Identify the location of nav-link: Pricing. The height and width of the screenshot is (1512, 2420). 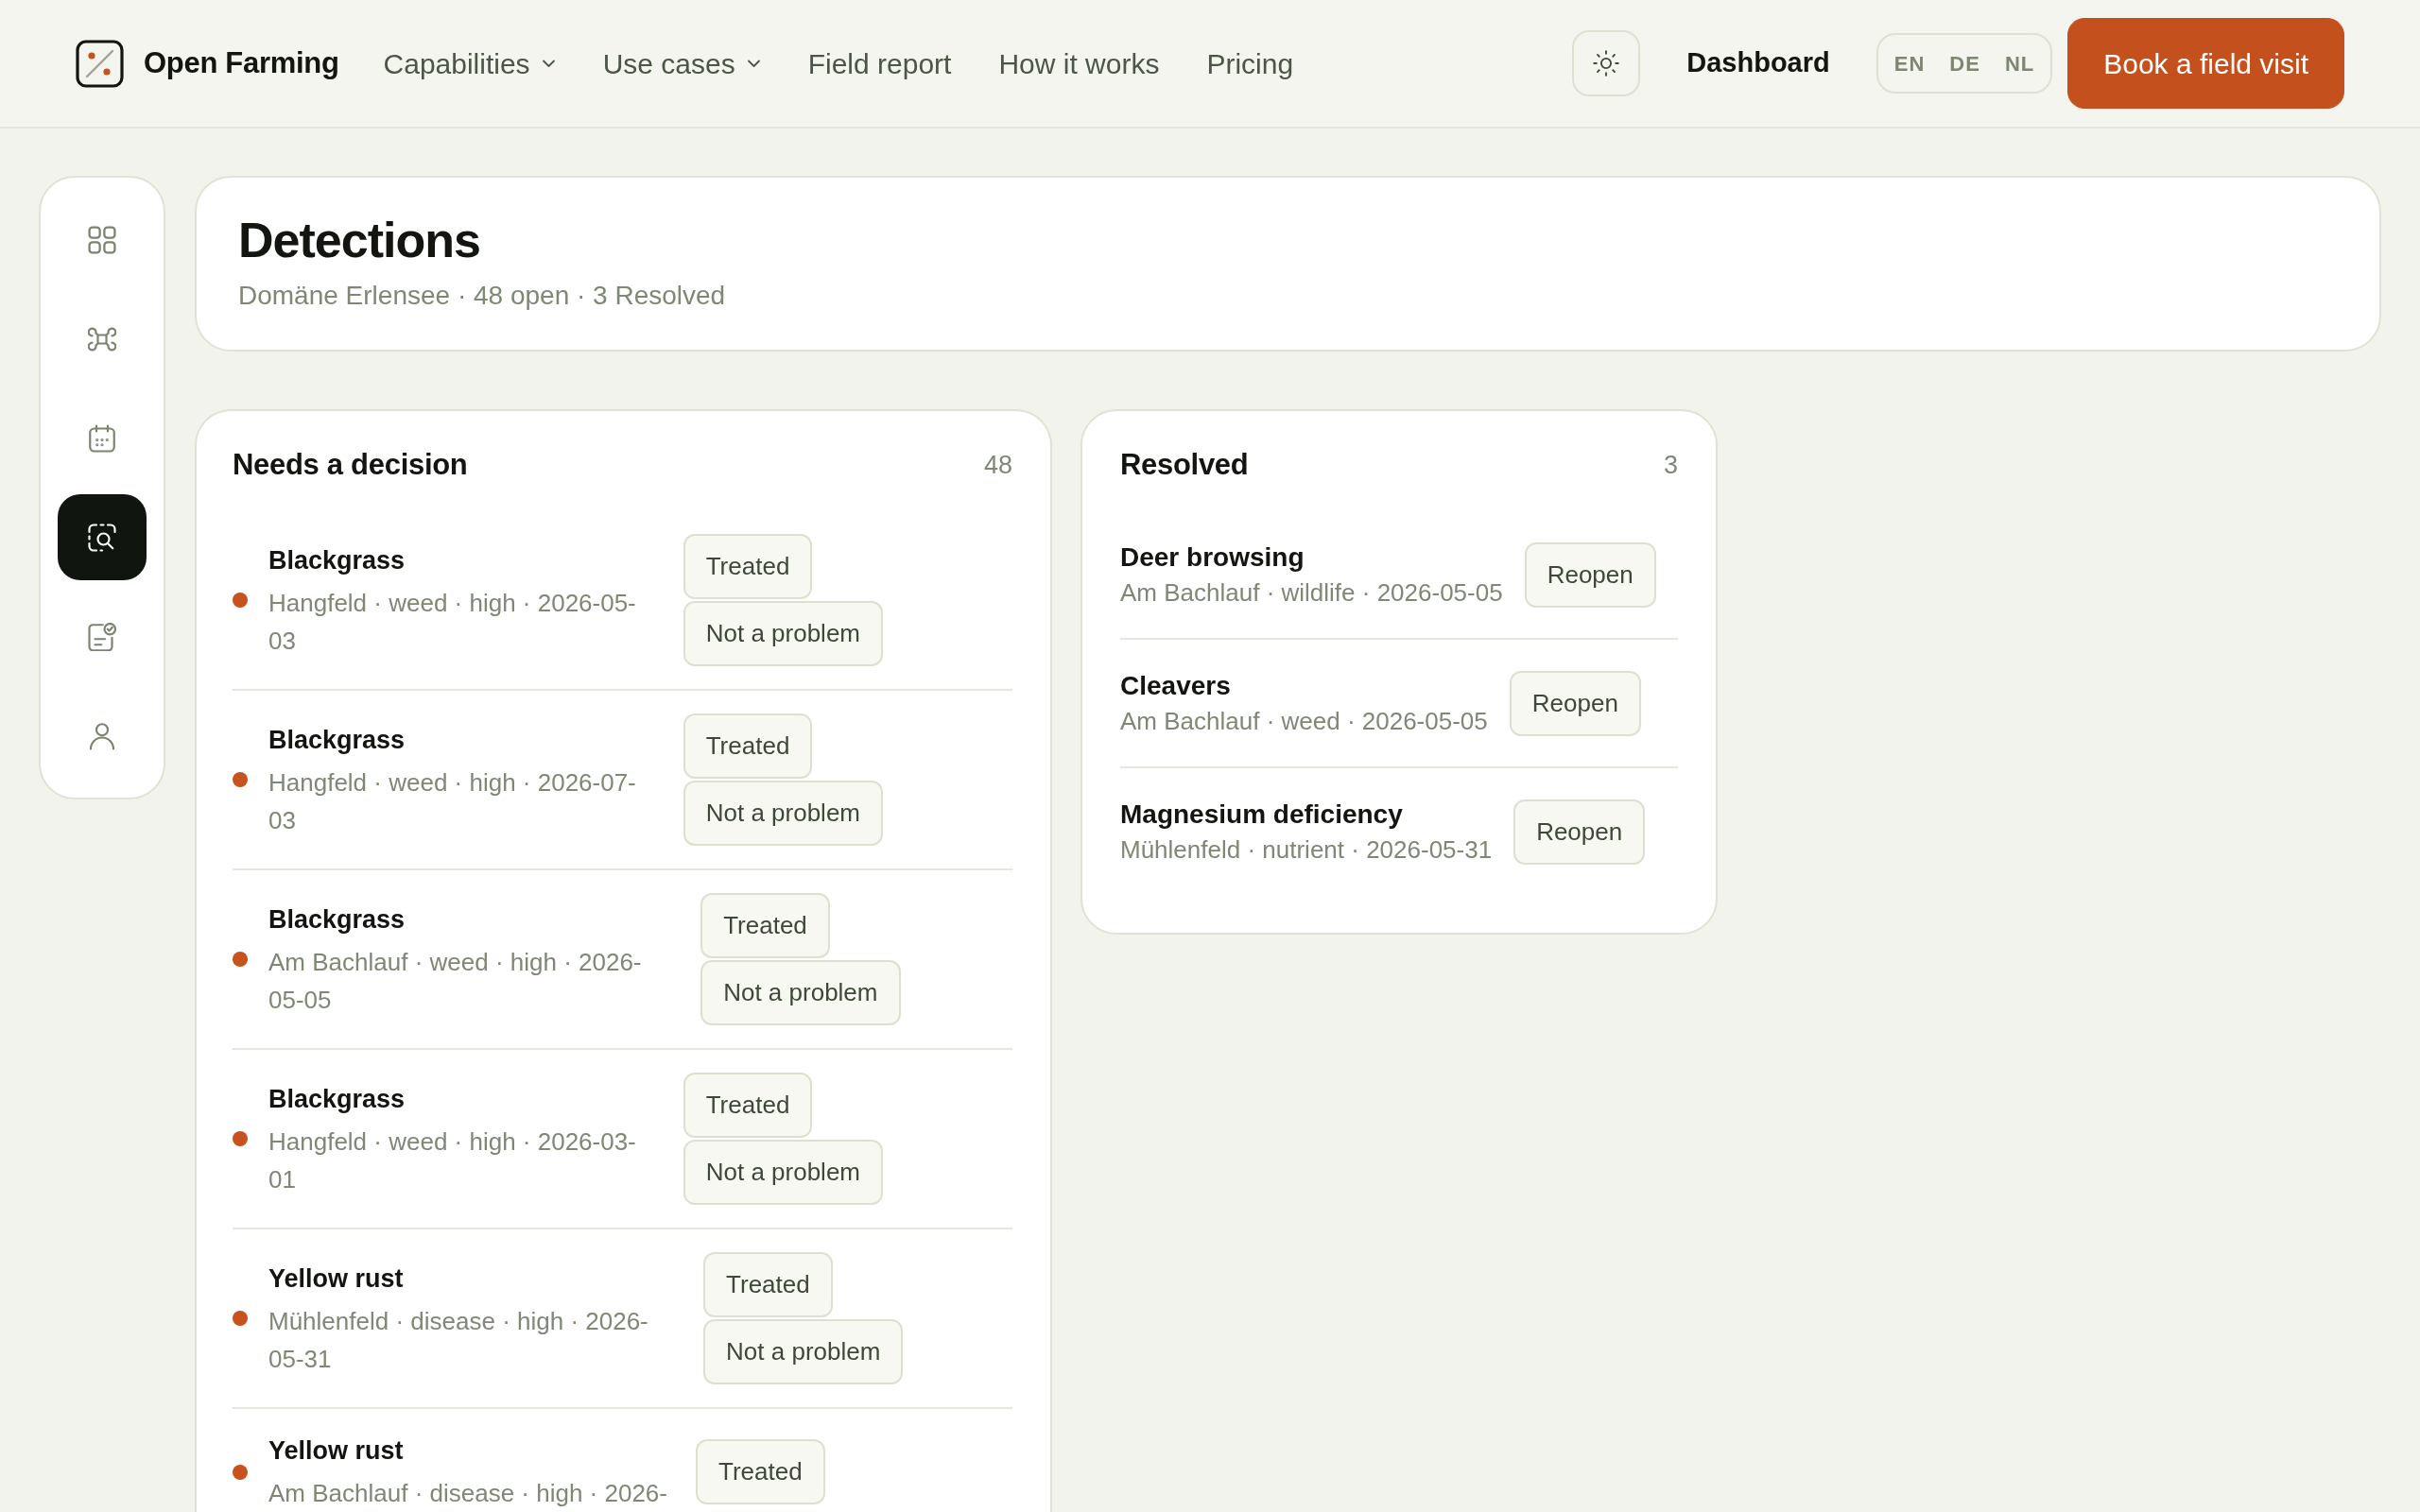
(1250, 63).